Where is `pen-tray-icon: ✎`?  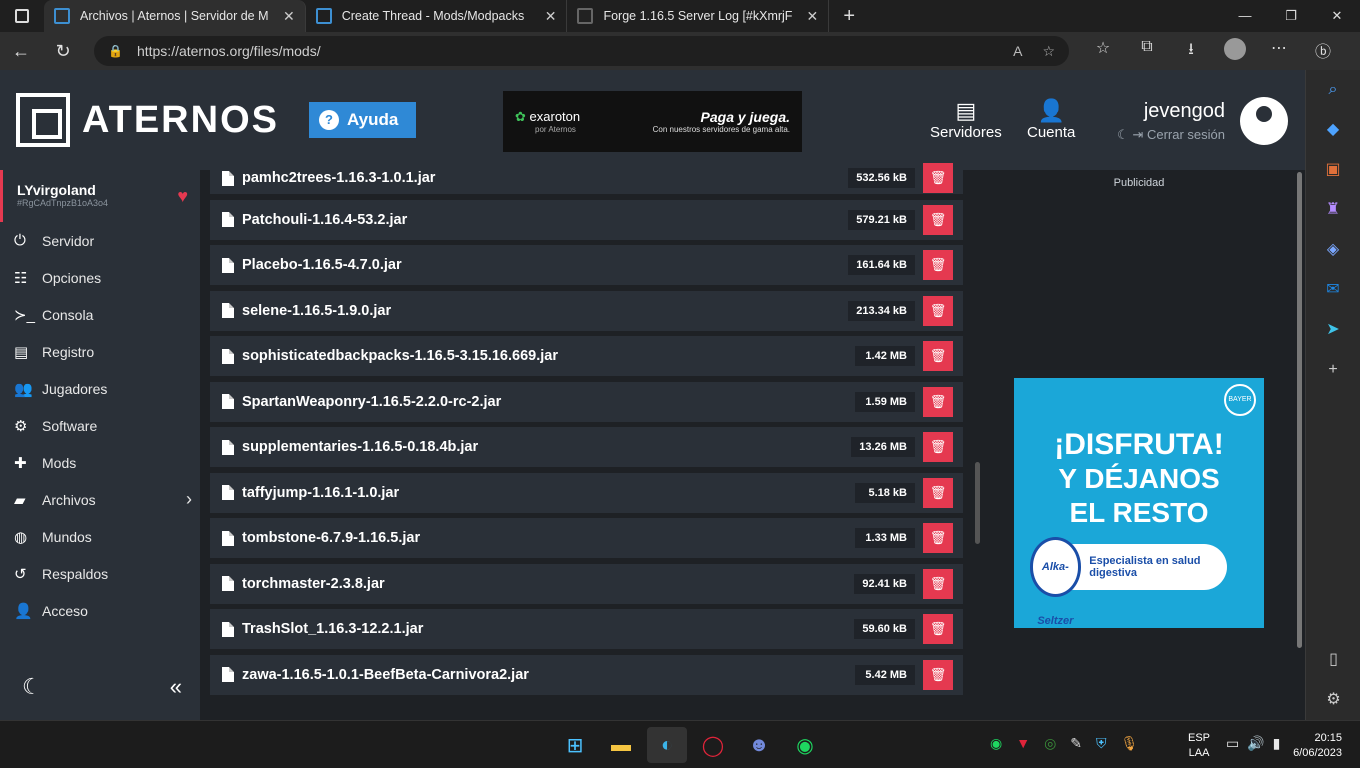
pen-tray-icon: ✎ is located at coordinates (1076, 743).